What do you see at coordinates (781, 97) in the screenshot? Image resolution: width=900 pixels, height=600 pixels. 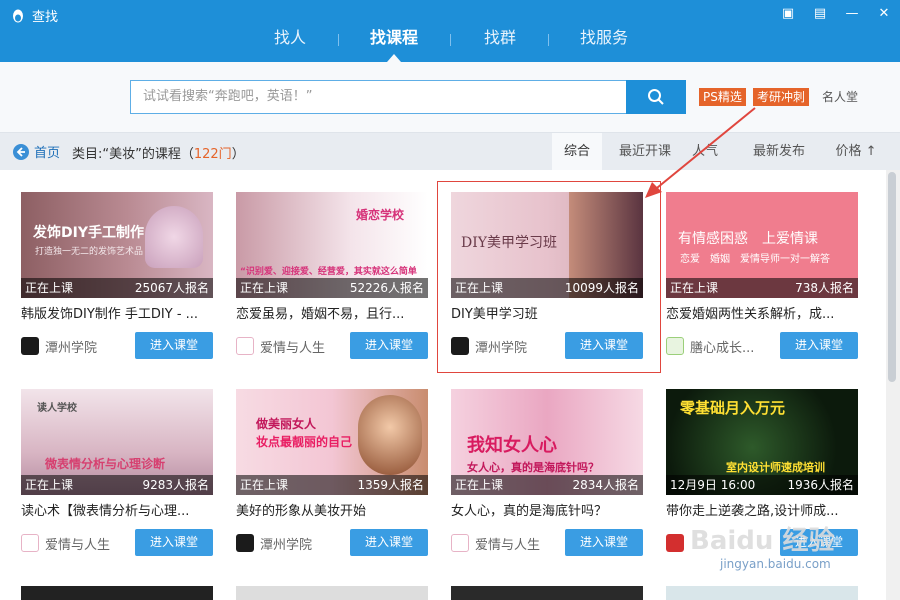 I see `tag-kaoyan: 考研冲刺` at bounding box center [781, 97].